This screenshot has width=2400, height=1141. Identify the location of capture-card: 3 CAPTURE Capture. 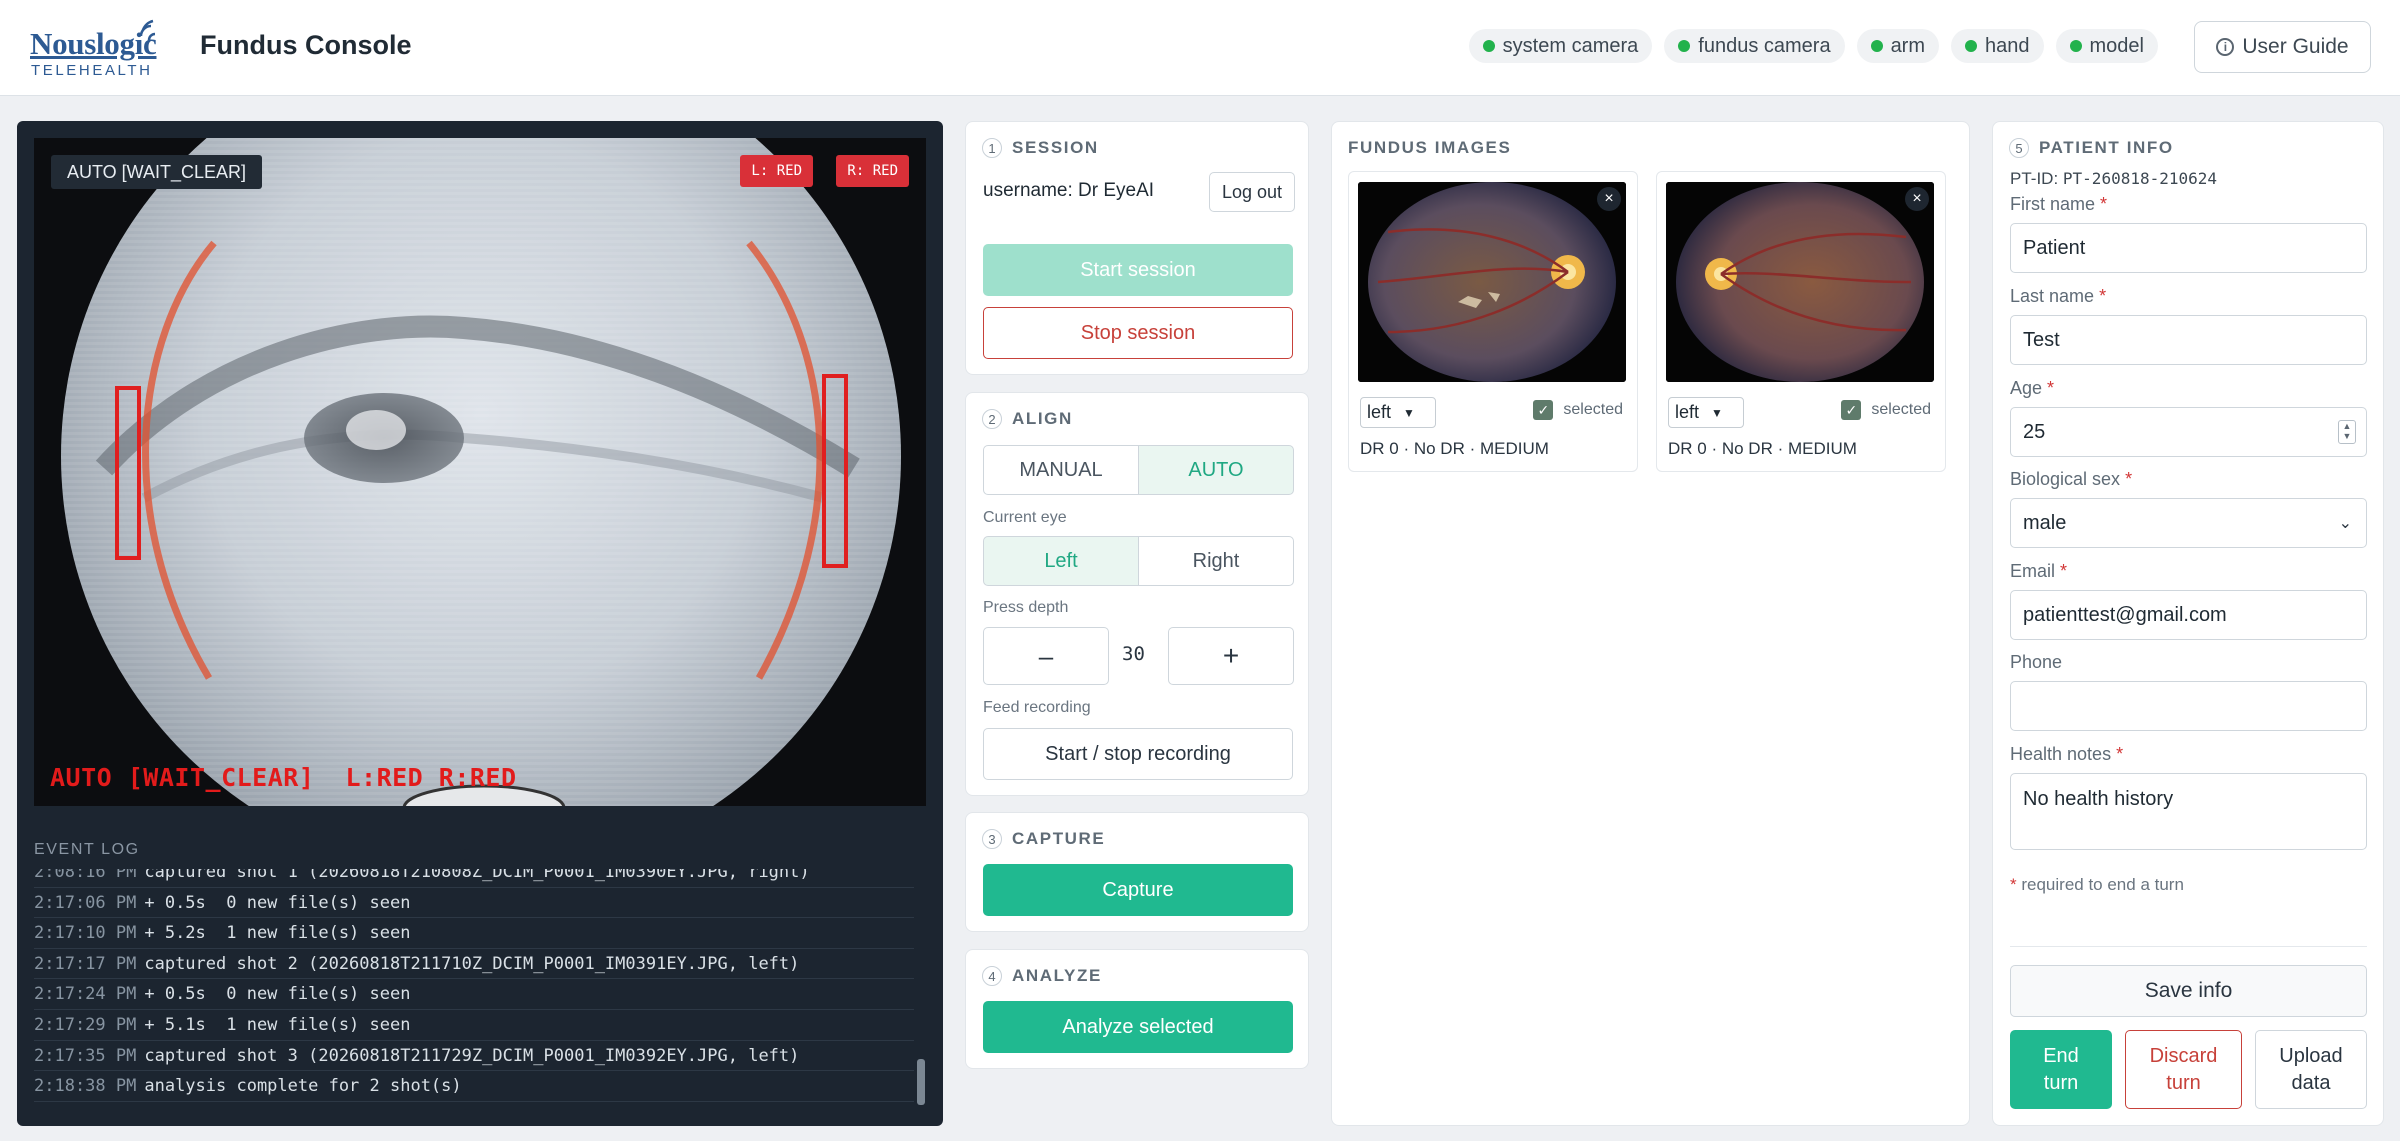
(1137, 872).